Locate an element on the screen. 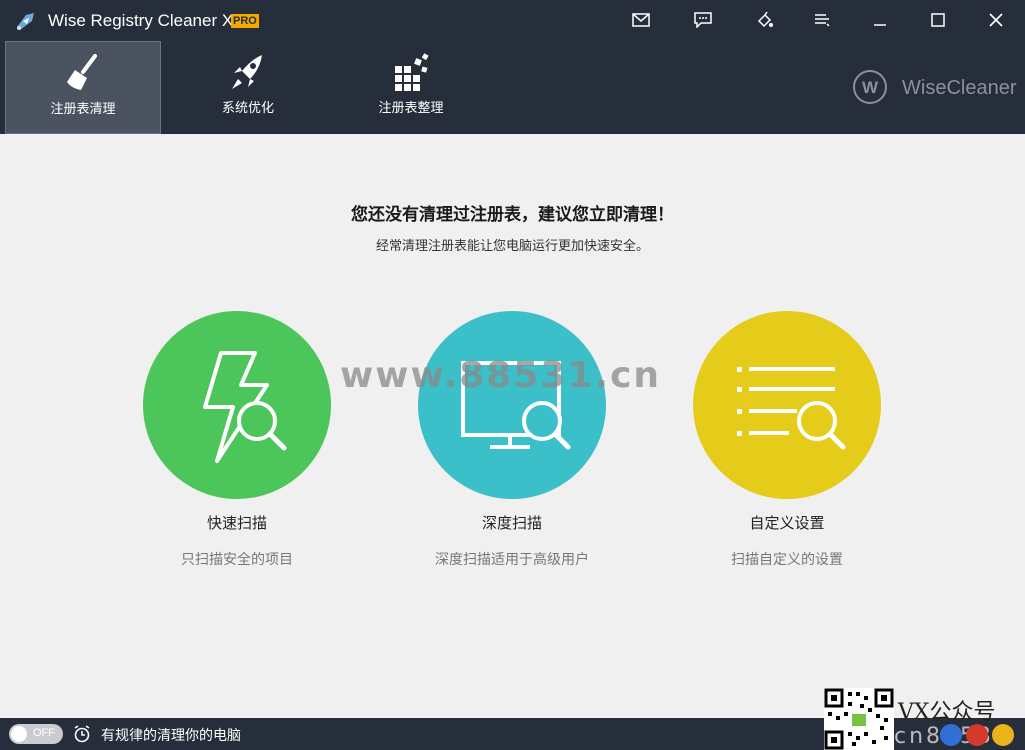  lightning-search-icon is located at coordinates (245, 407).